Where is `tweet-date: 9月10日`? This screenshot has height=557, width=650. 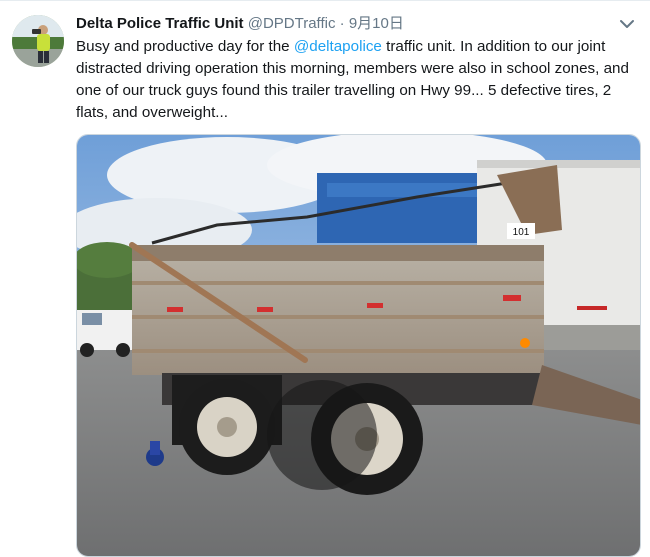
tweet-date: 9月10日 is located at coordinates (376, 23).